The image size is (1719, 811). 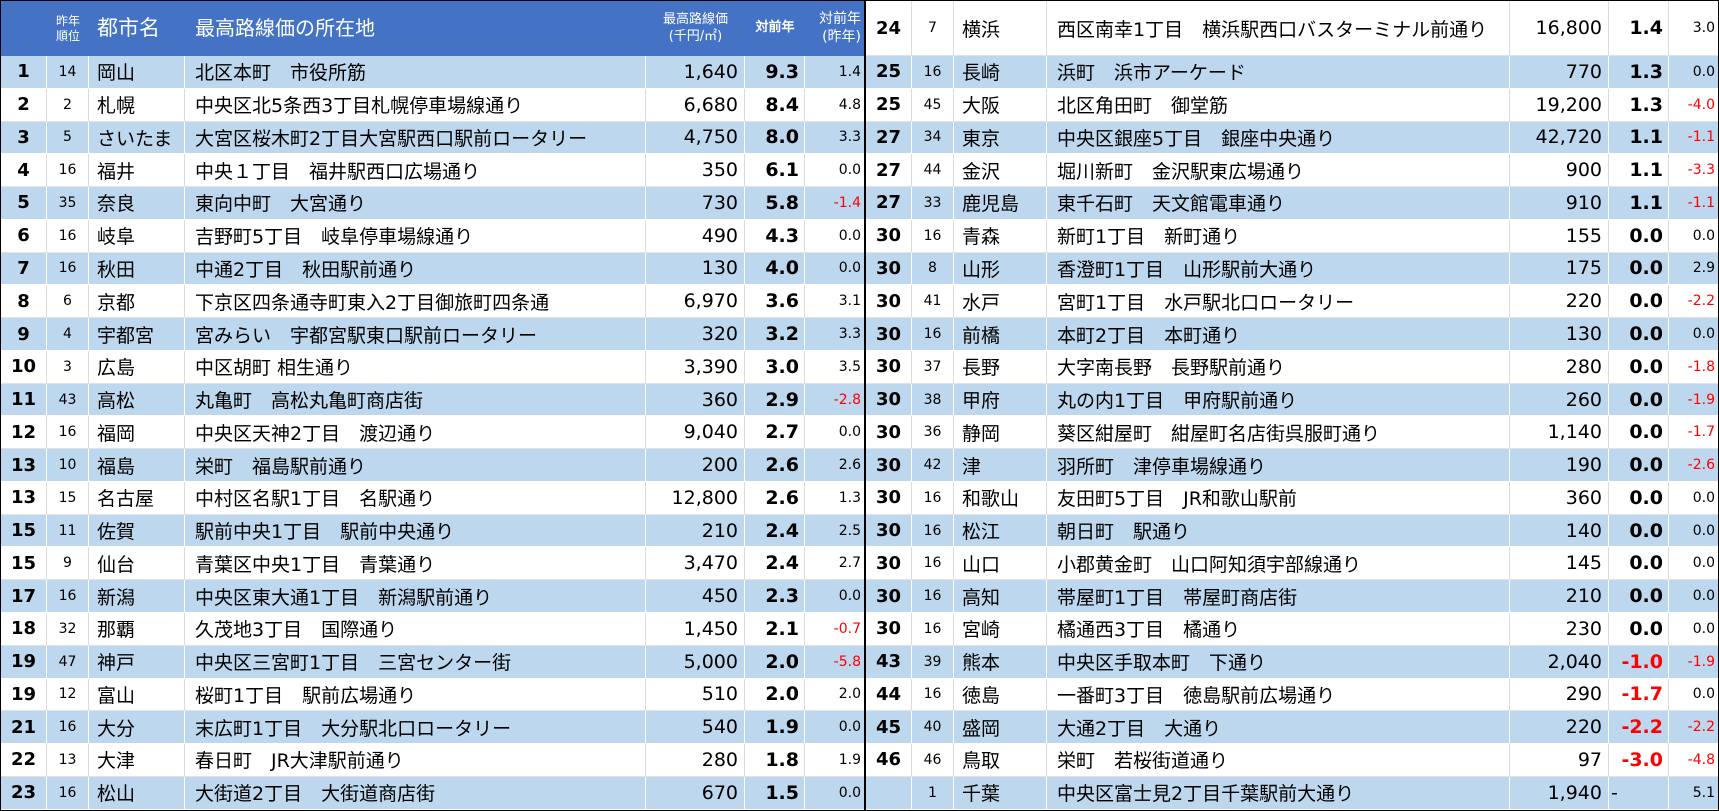 I want to click on table-row: 45 40 盛岡 大通2丁目 大通り 220 -2.2 -2.2, so click(x=1292, y=728).